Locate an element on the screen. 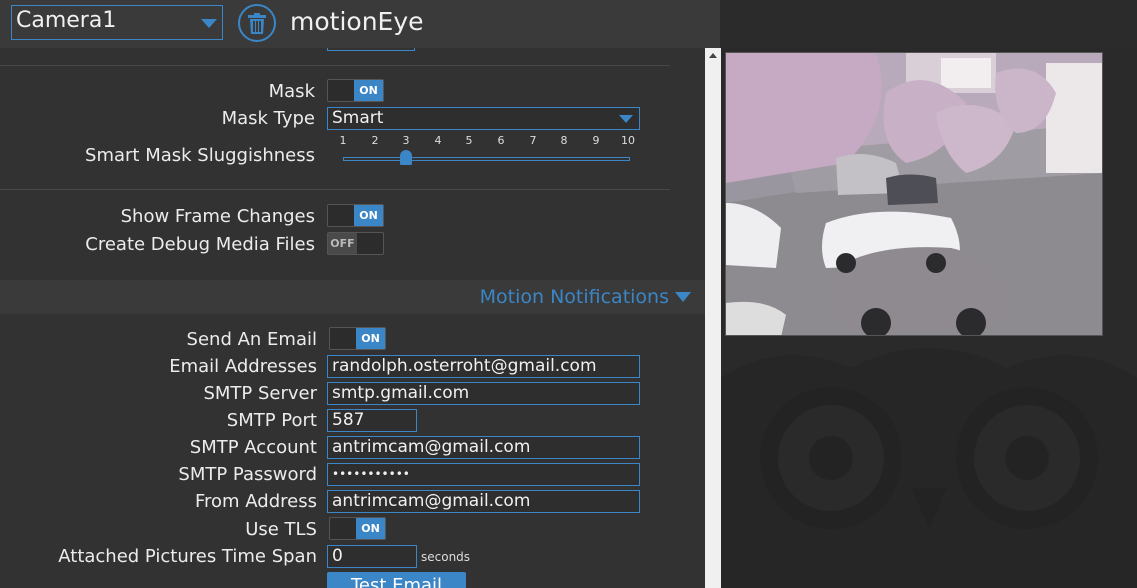  pictures-span-input: 0 is located at coordinates (372, 556).